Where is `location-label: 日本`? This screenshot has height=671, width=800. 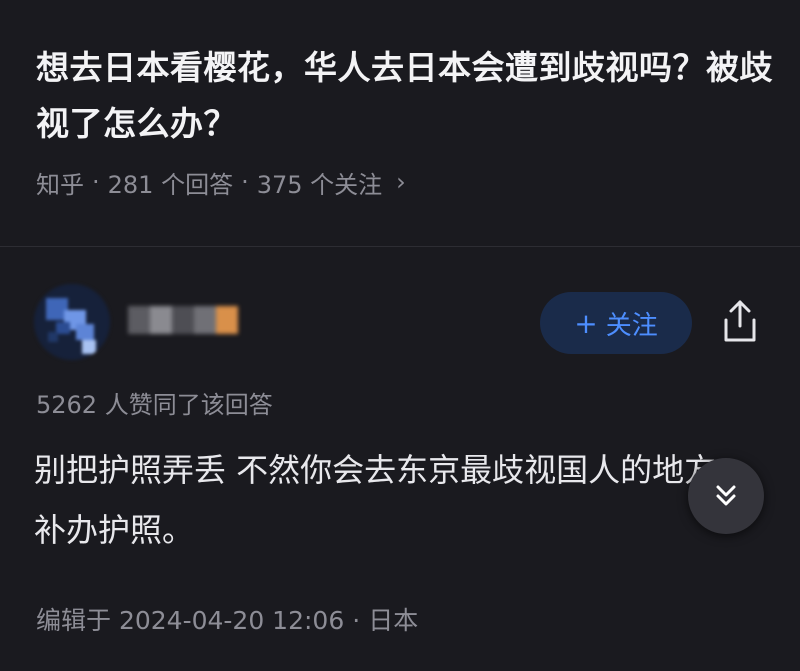
location-label: 日本 is located at coordinates (393, 620).